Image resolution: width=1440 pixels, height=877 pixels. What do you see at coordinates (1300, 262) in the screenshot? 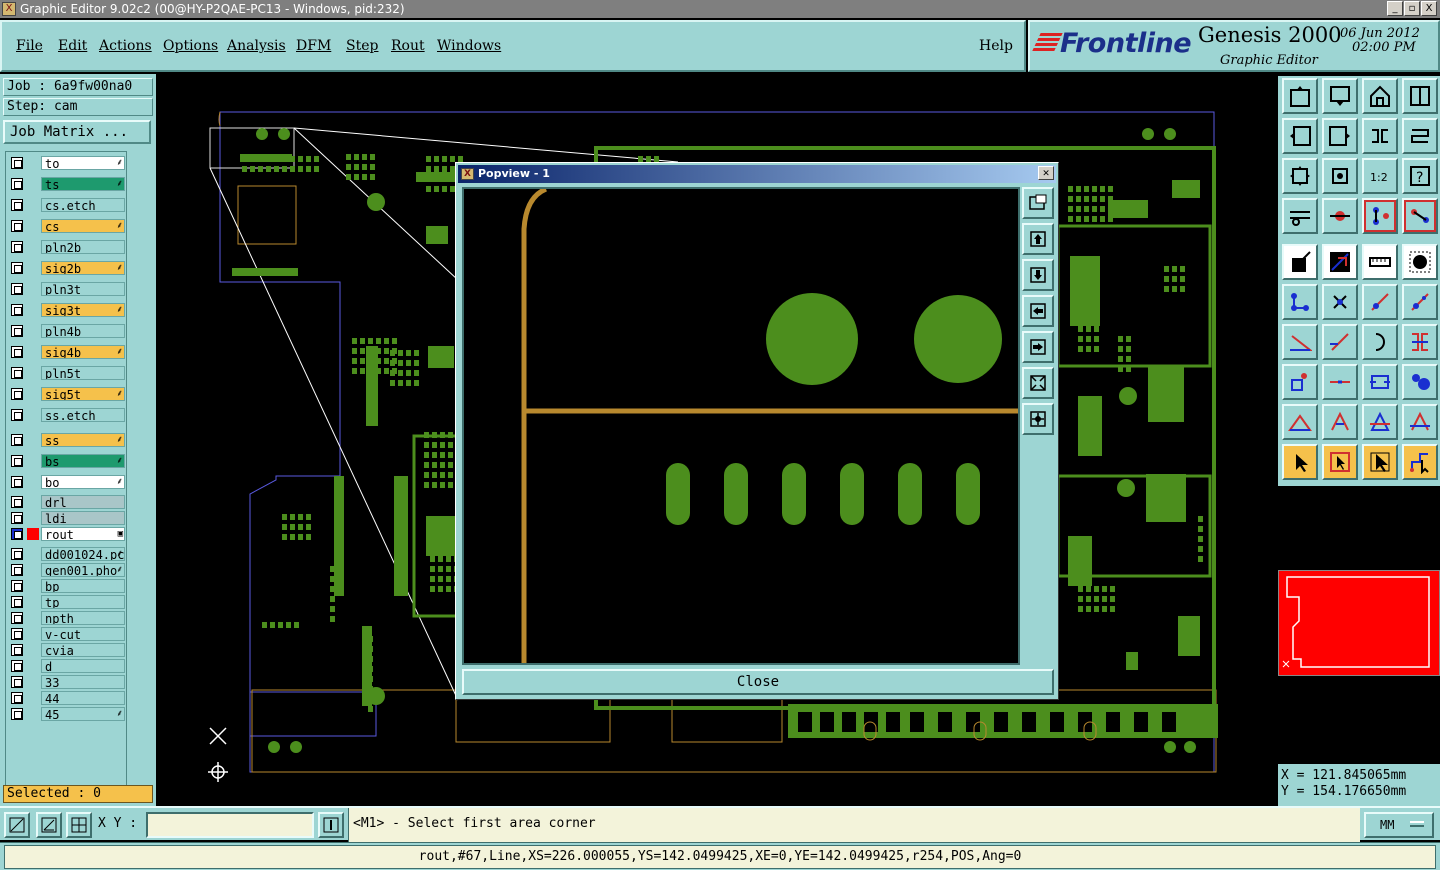
I see `feature-select-button` at bounding box center [1300, 262].